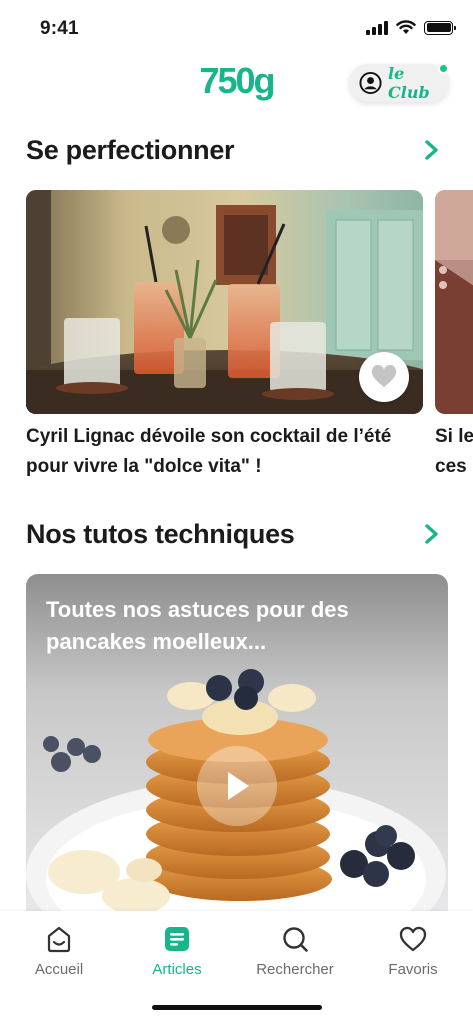  Describe the element at coordinates (440, 27) in the screenshot. I see `battery-icon` at that location.